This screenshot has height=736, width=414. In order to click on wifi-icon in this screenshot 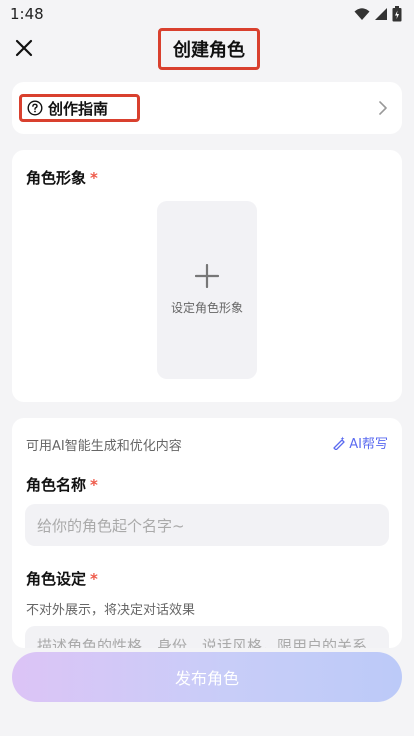, I will do `click(362, 14)`.